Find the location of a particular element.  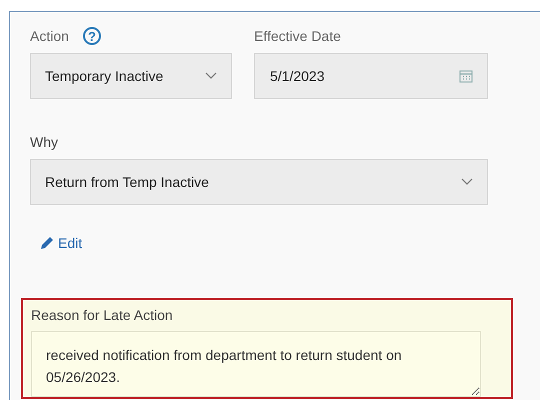

date-field: 5/1/2023 is located at coordinates (371, 76).